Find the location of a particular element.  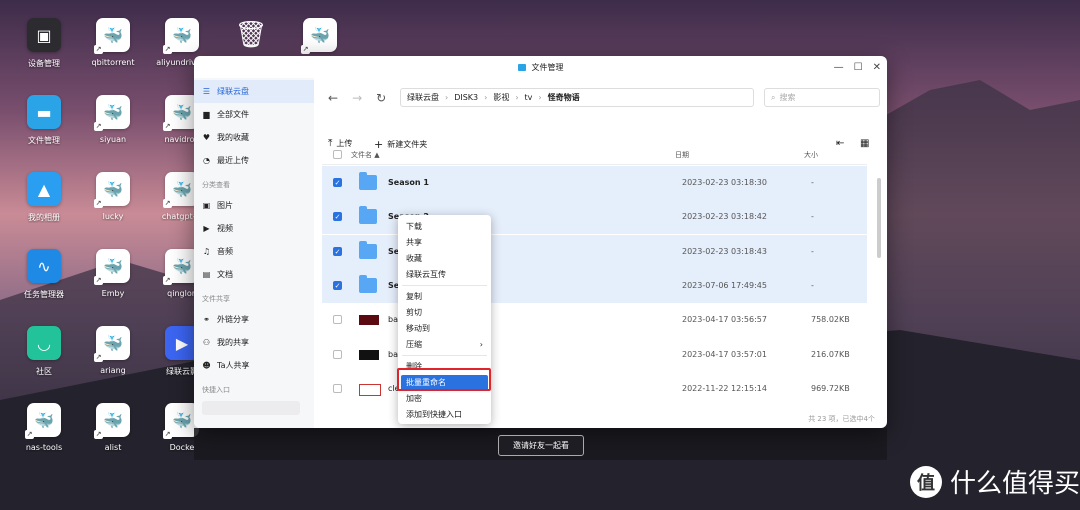

sidebar-item-images: ▣ 图片 is located at coordinates (254, 205).